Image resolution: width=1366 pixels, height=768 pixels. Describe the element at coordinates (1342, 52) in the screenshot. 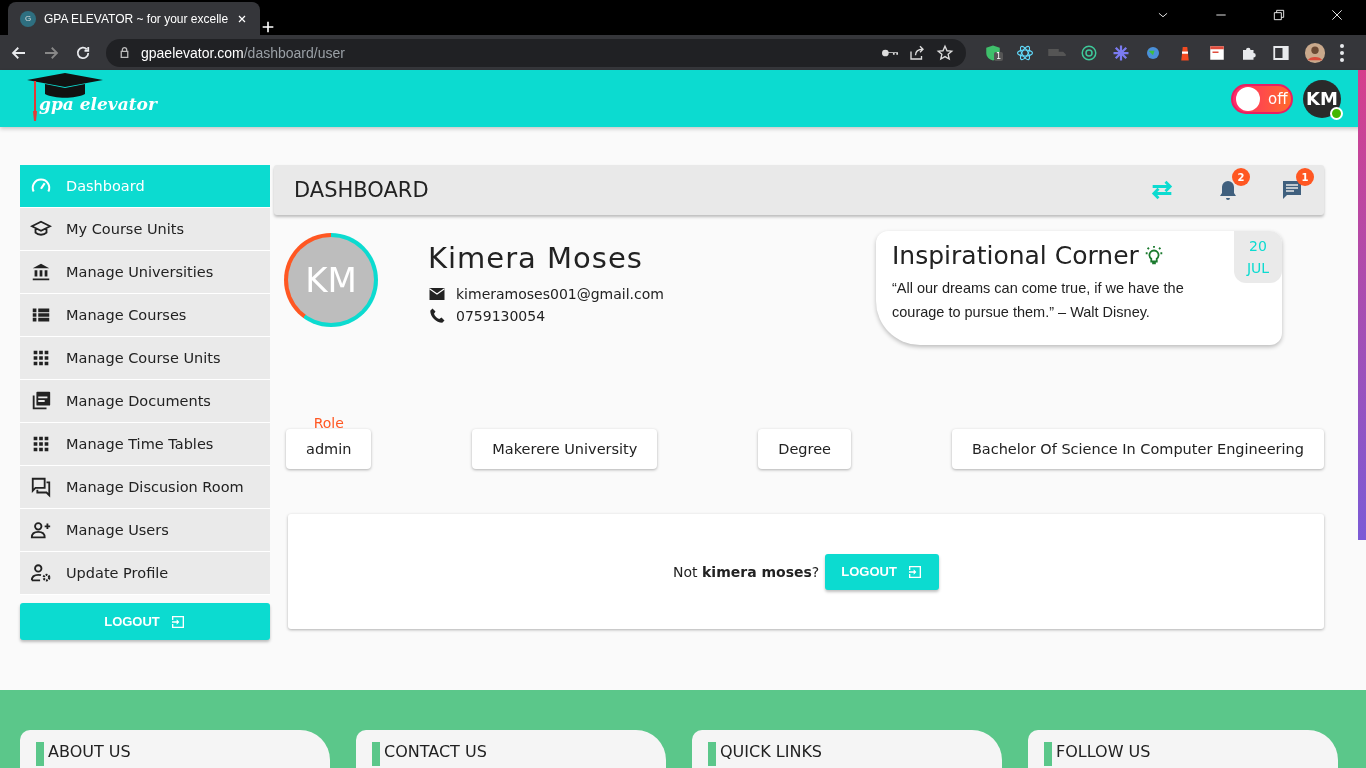

I see `more-icon` at that location.